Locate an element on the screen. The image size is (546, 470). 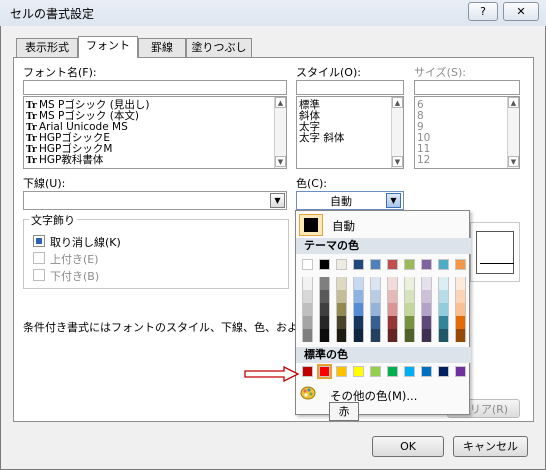
font-list-scrollbar: ▲ ▼ is located at coordinates (280, 132).